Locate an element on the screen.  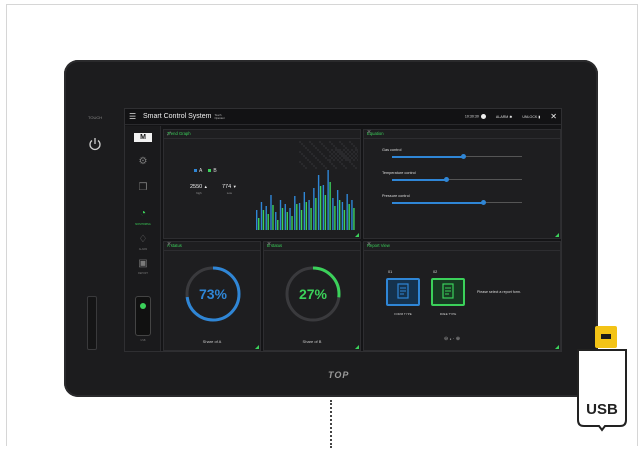
usb-connector-slot is located at coordinates (606, 336).